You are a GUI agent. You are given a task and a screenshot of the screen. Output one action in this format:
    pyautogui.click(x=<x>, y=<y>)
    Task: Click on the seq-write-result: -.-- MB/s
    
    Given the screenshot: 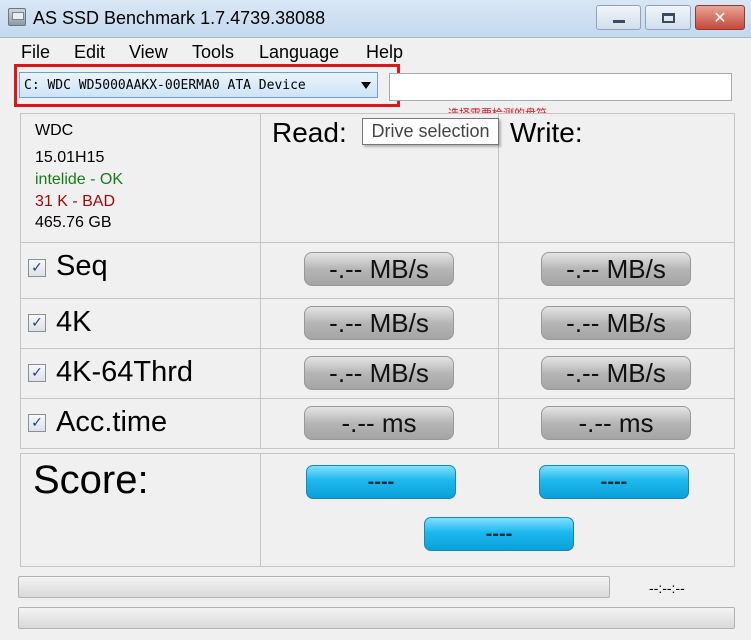 What is the action you would take?
    pyautogui.click(x=616, y=269)
    